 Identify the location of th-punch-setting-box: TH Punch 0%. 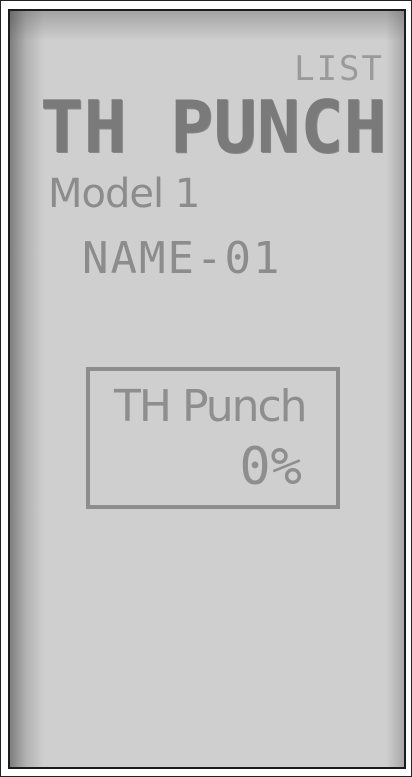
(213, 438).